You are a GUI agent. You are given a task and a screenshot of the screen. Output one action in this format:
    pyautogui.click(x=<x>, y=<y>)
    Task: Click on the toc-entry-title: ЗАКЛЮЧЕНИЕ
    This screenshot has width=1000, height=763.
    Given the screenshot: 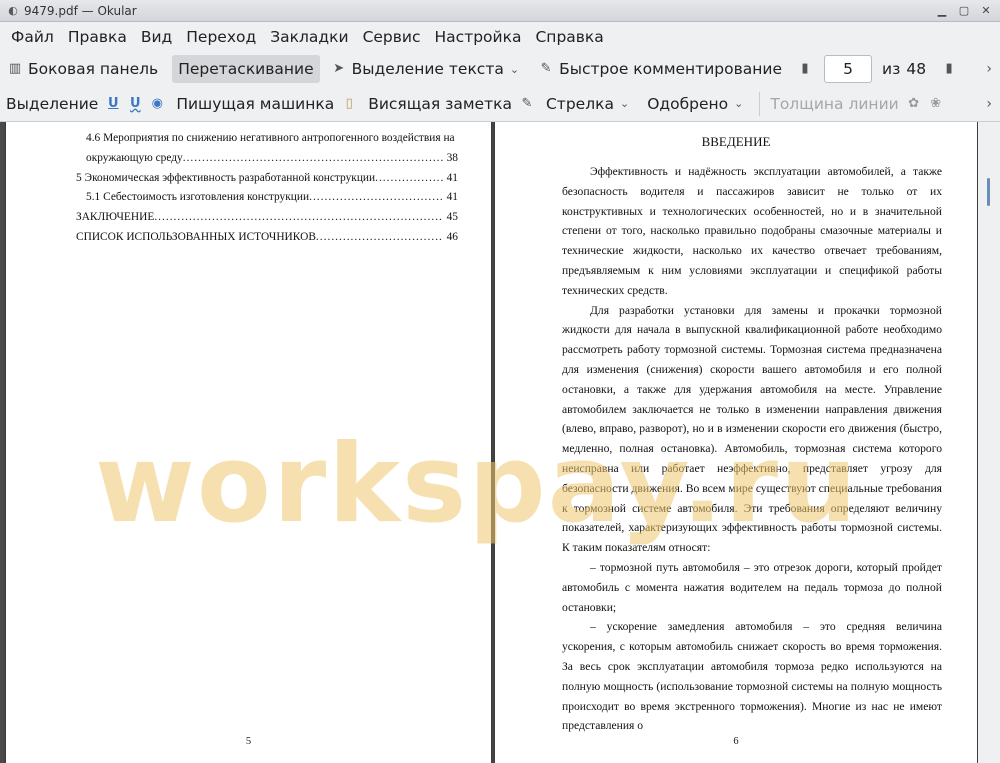 What is the action you would take?
    pyautogui.click(x=115, y=217)
    